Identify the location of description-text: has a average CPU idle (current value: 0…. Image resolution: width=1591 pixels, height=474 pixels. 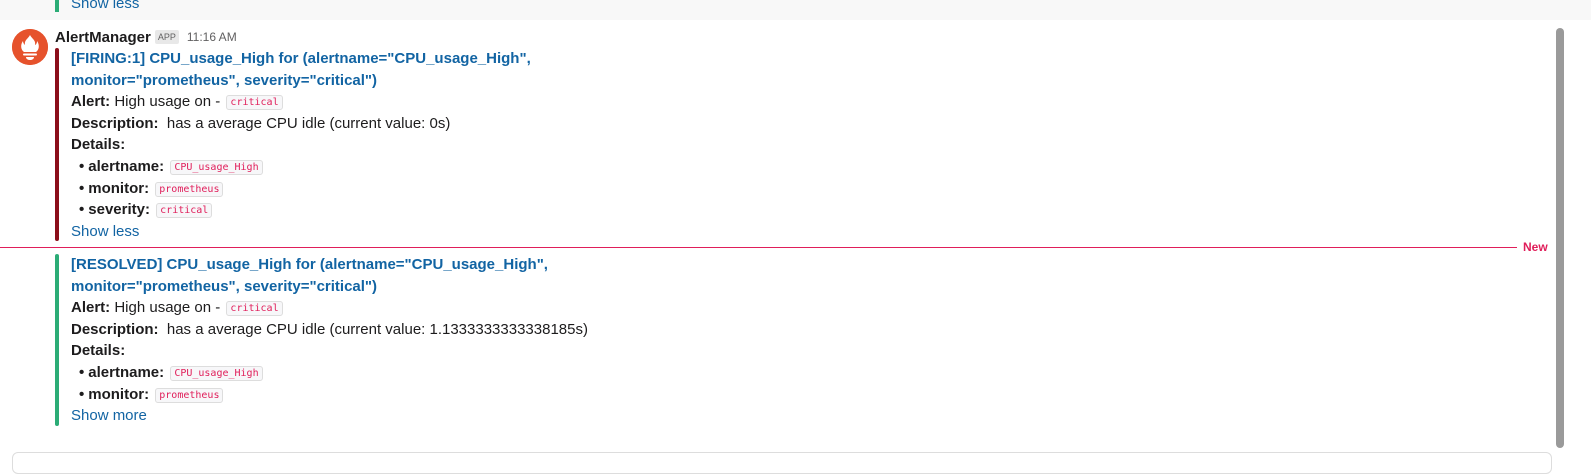
(308, 123).